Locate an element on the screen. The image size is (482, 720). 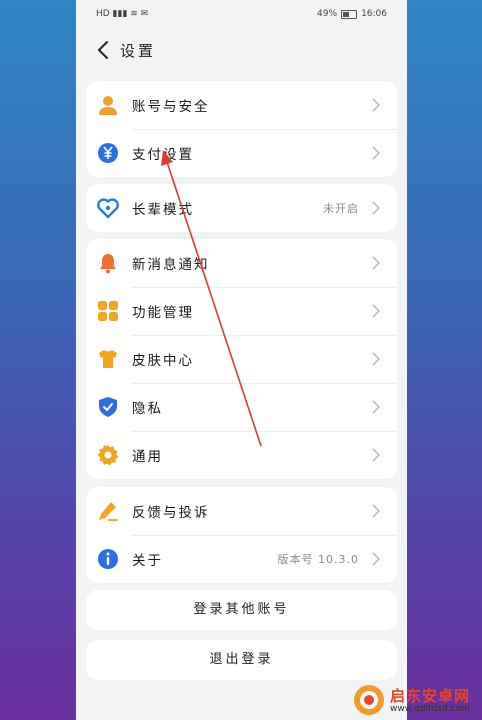
account-card: 账号与安全 支付设置 is located at coordinates (241, 129).